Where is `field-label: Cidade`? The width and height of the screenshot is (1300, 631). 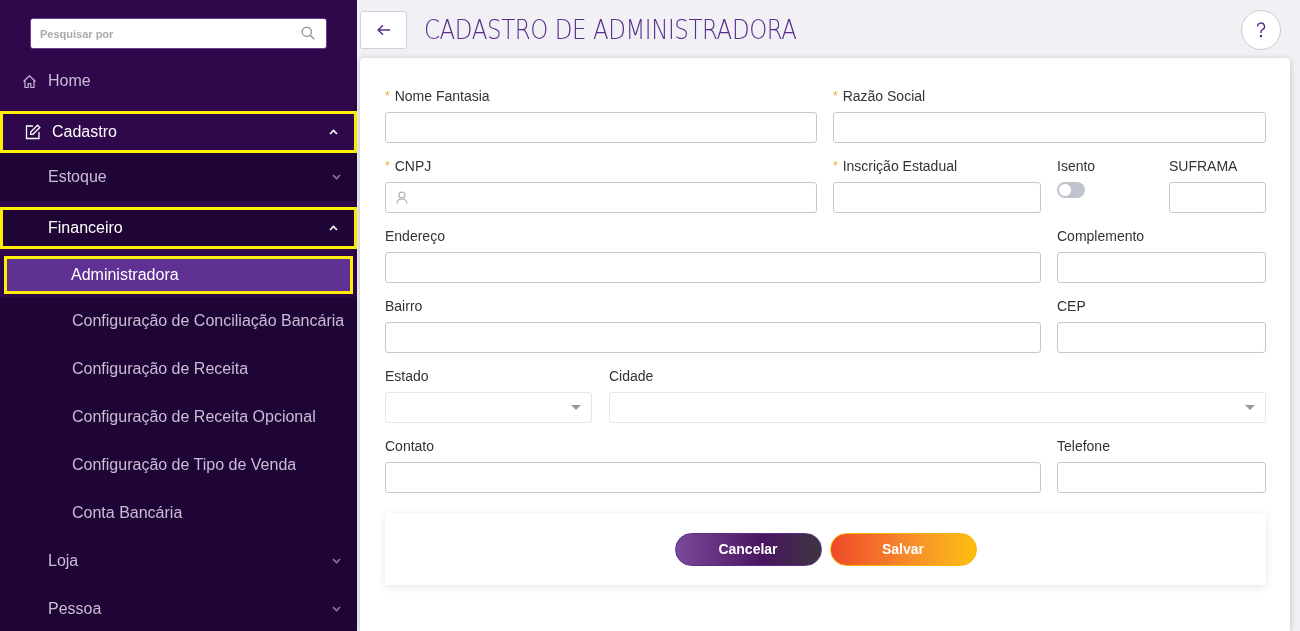
field-label: Cidade is located at coordinates (631, 376).